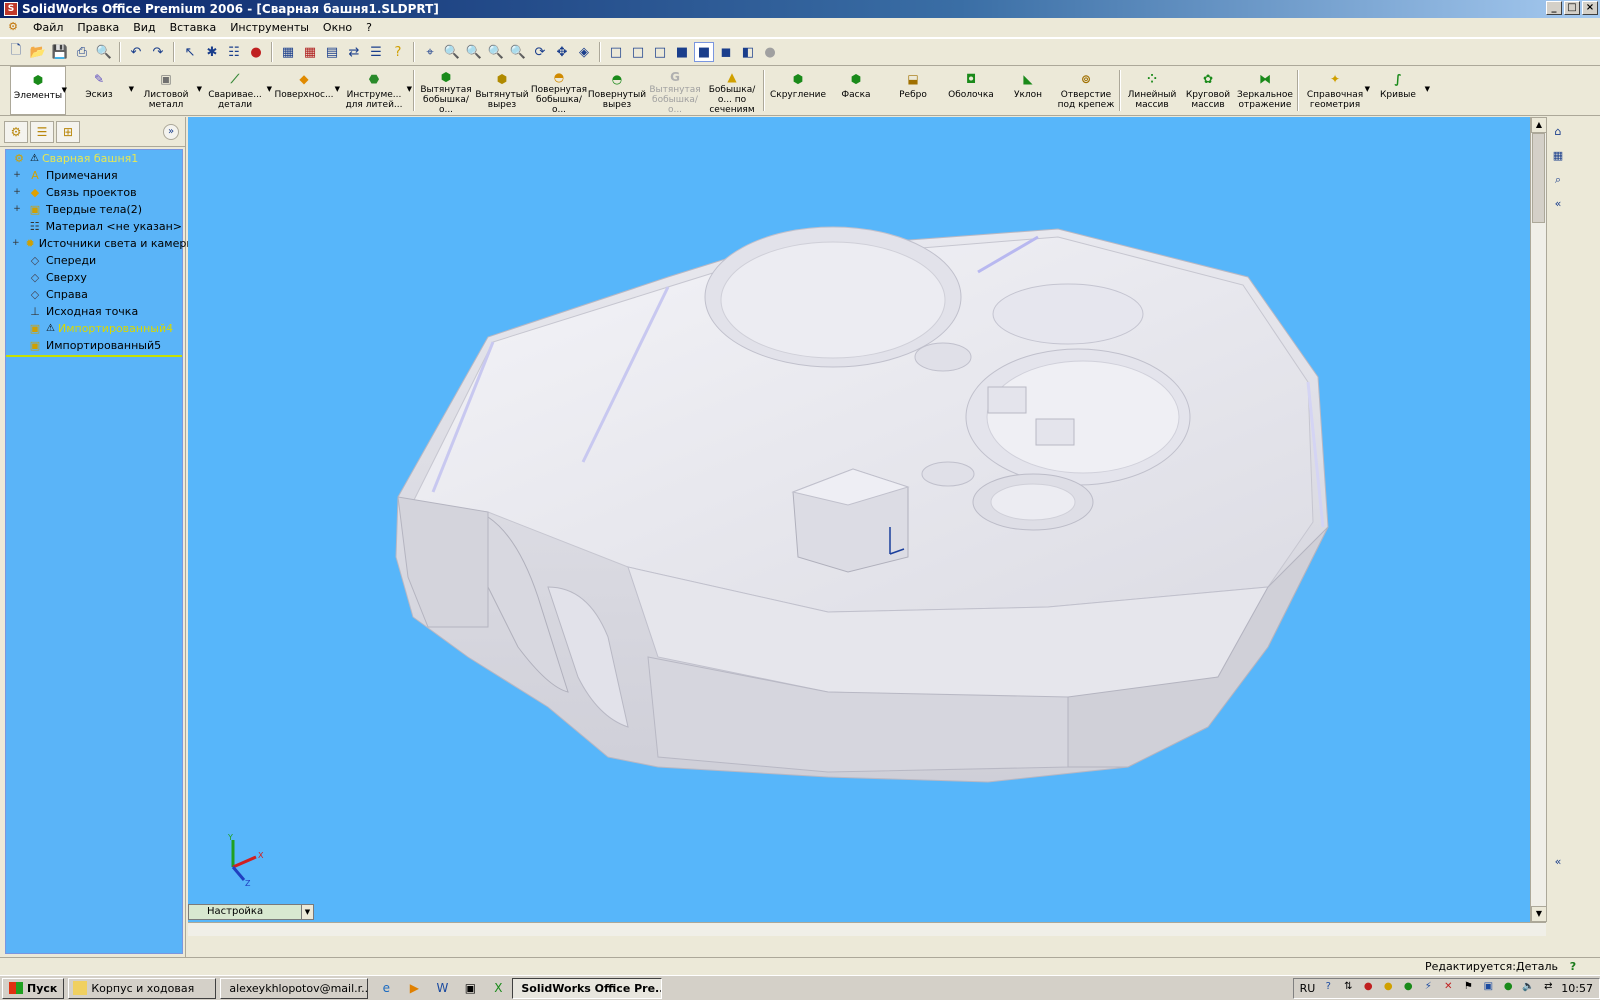  I want to click on menu-insert: Вставка, so click(193, 27).